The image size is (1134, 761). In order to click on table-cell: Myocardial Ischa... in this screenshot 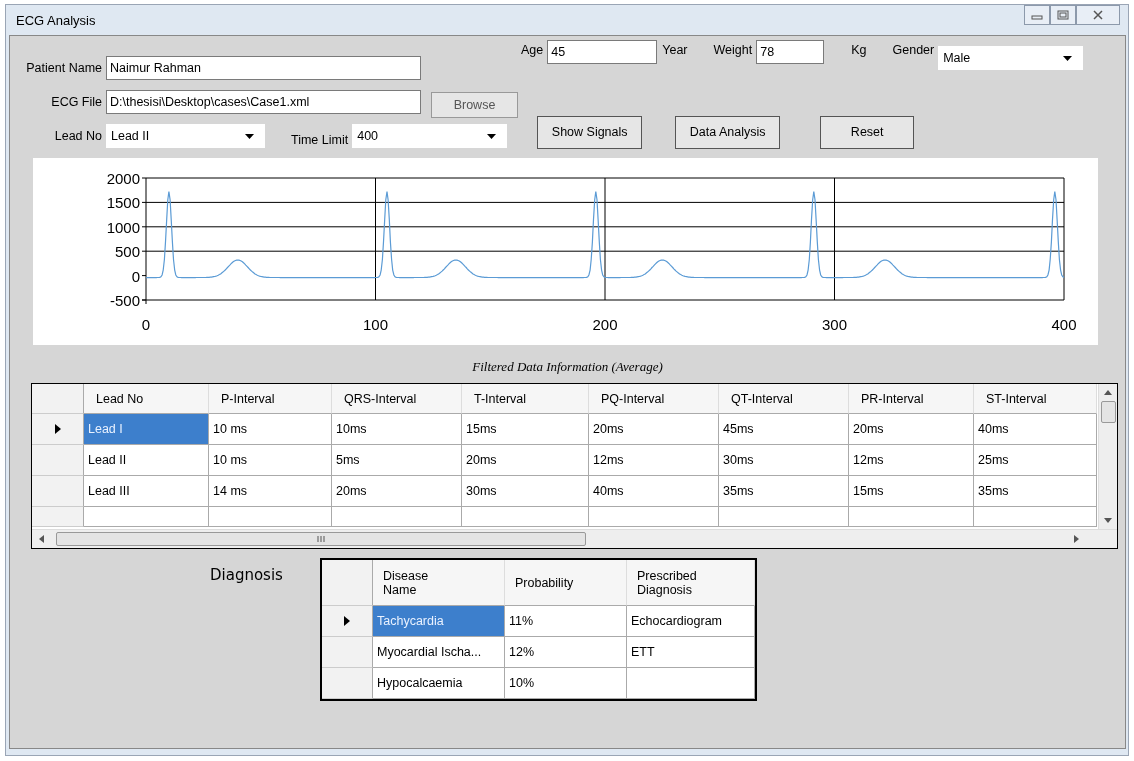, I will do `click(439, 652)`.